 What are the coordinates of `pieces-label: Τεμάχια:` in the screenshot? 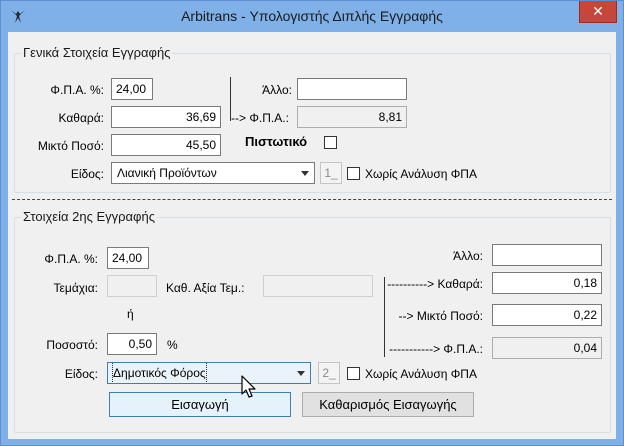 It's located at (75, 288).